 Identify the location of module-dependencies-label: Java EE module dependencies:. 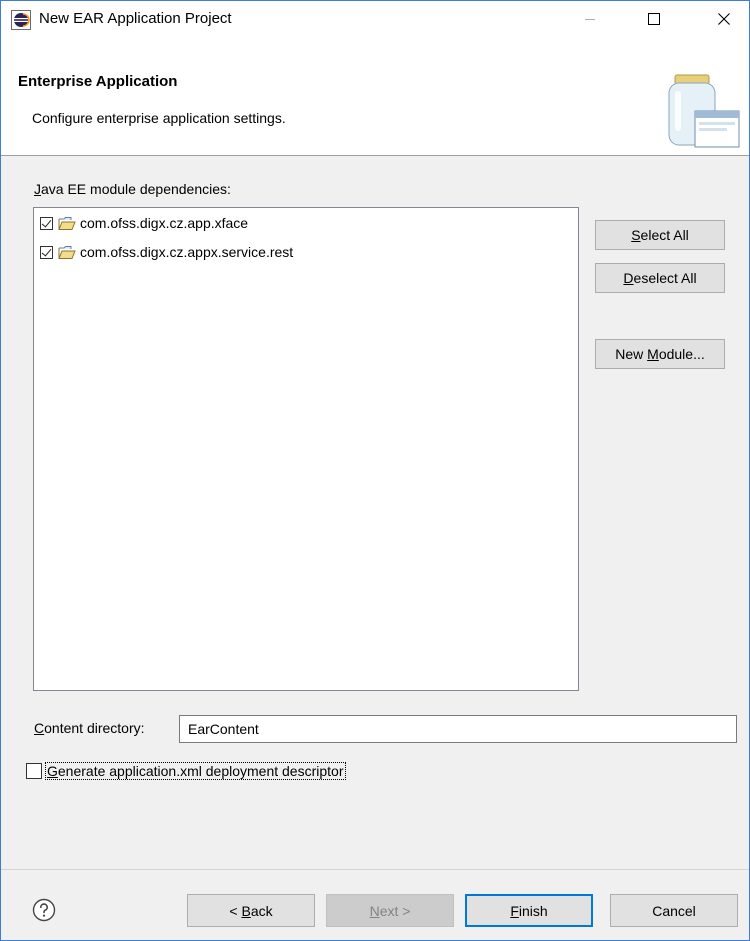
(132, 189).